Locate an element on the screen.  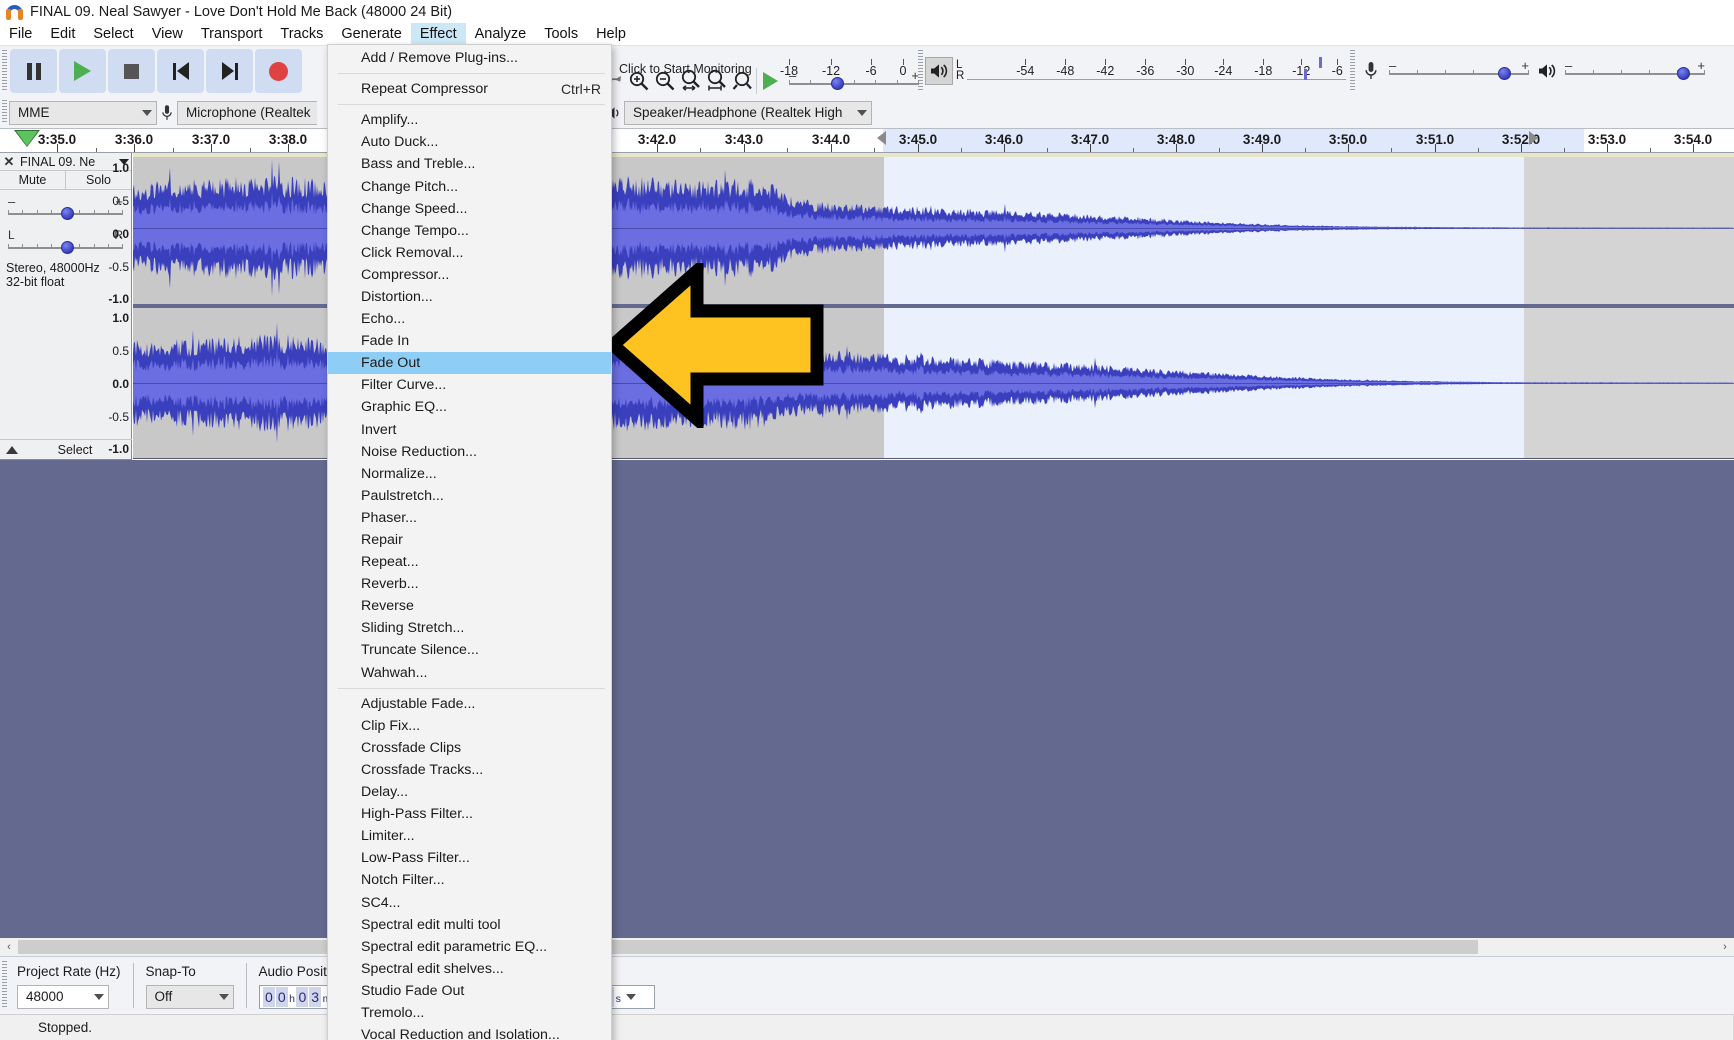
scroll-right-icon: › is located at coordinates (1725, 947).